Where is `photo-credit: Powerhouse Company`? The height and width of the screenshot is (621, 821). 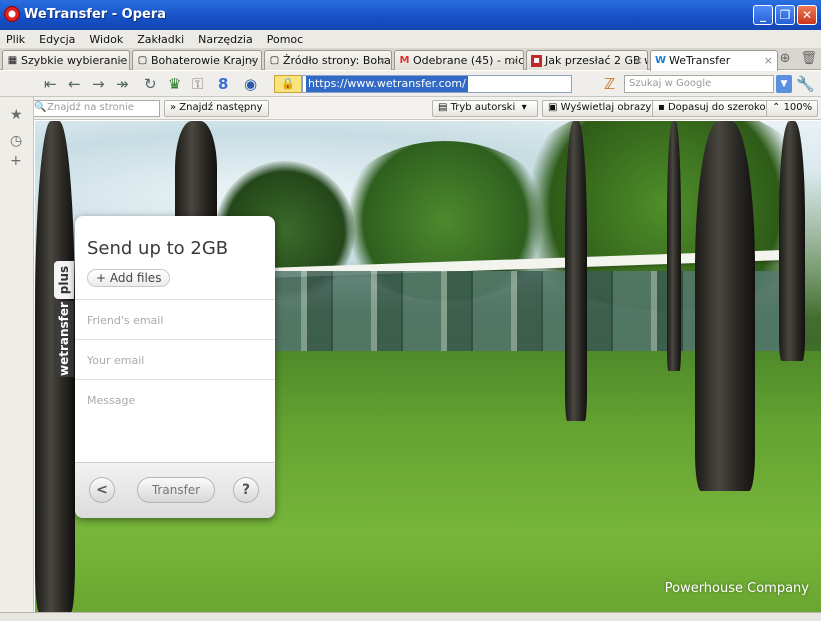 photo-credit: Powerhouse Company is located at coordinates (737, 588).